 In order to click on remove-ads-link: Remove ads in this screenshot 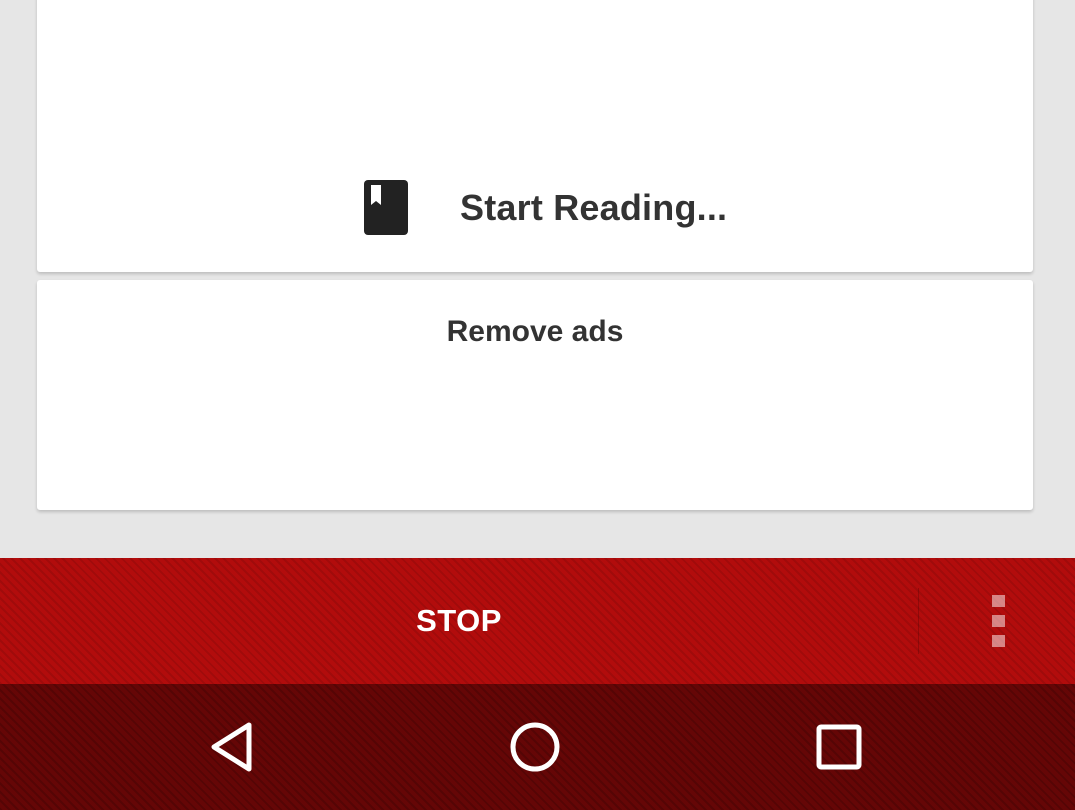, I will do `click(535, 332)`.